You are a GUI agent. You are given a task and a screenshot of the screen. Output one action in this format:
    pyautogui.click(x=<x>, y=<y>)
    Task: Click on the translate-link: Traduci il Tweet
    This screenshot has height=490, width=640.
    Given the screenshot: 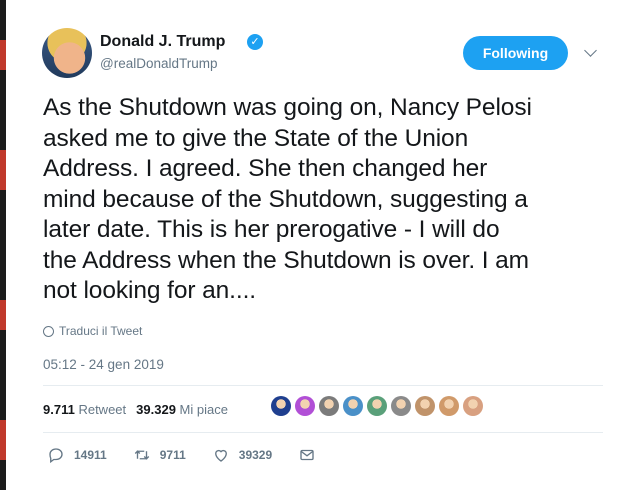 What is the action you would take?
    pyautogui.click(x=92, y=331)
    